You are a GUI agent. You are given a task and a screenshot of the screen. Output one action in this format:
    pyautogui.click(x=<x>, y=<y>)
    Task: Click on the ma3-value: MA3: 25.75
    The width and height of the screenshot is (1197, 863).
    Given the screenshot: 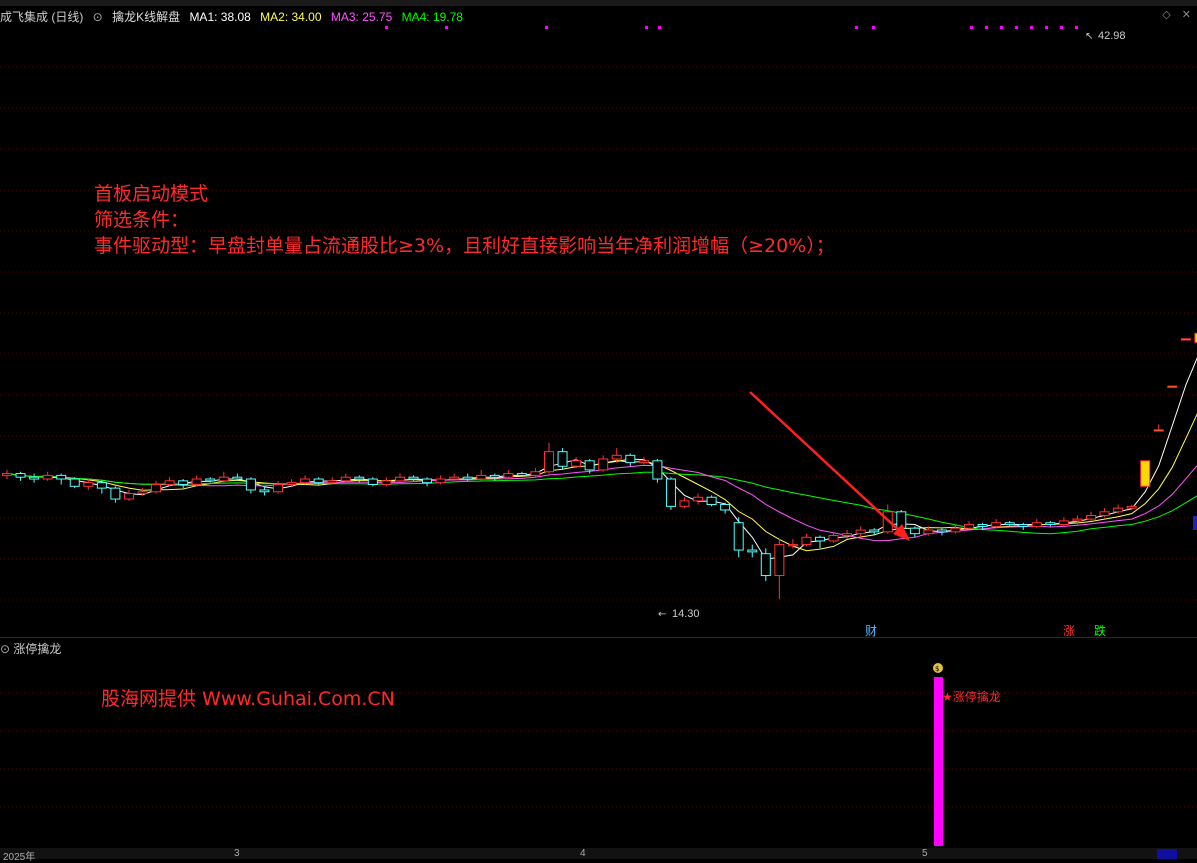 What is the action you would take?
    pyautogui.click(x=361, y=17)
    